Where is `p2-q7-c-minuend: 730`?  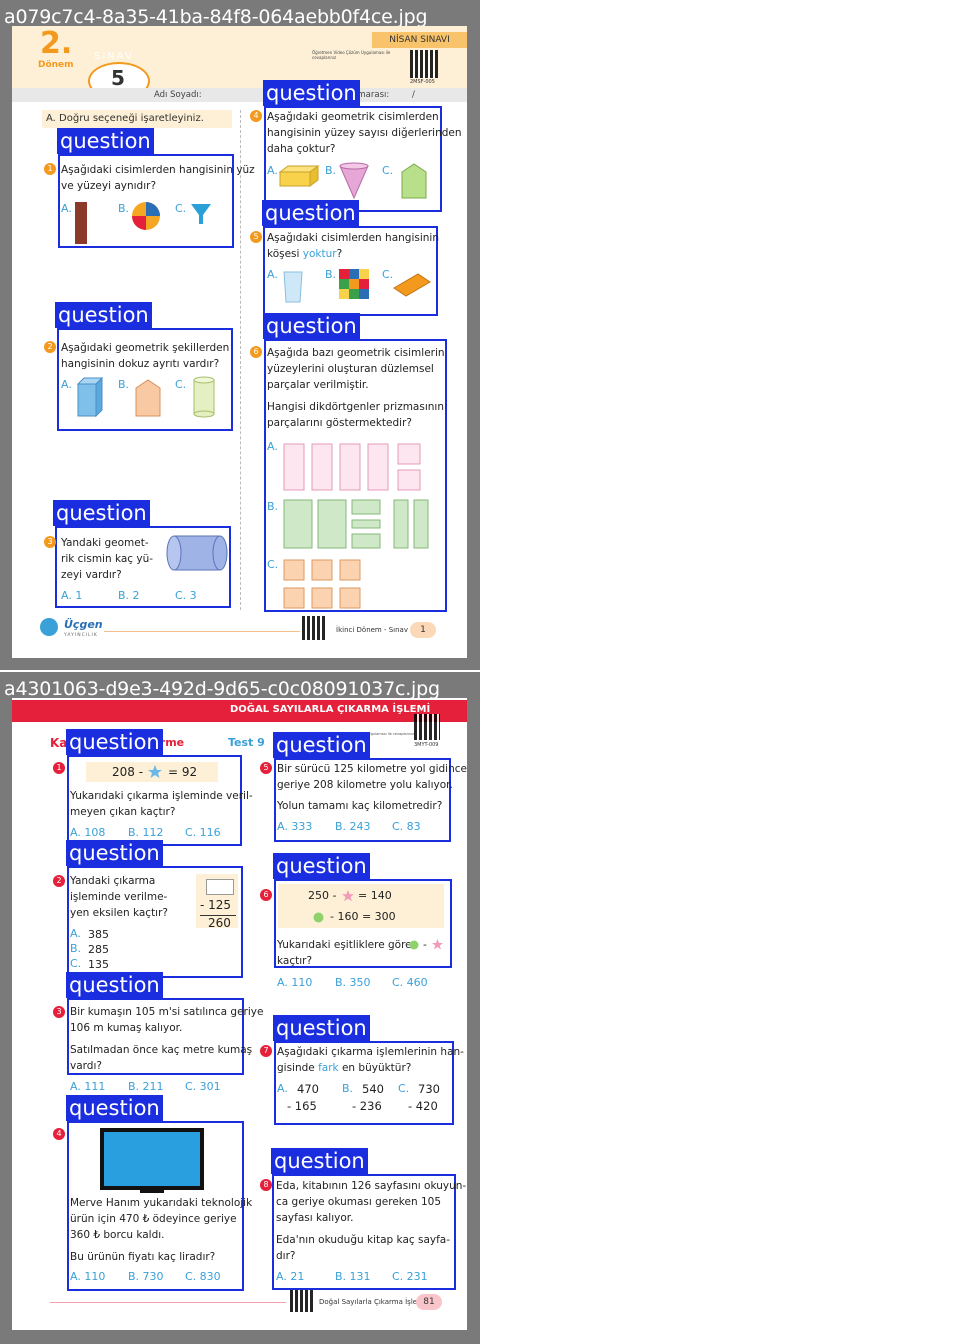
p2-q7-c-minuend: 730 is located at coordinates (429, 1089).